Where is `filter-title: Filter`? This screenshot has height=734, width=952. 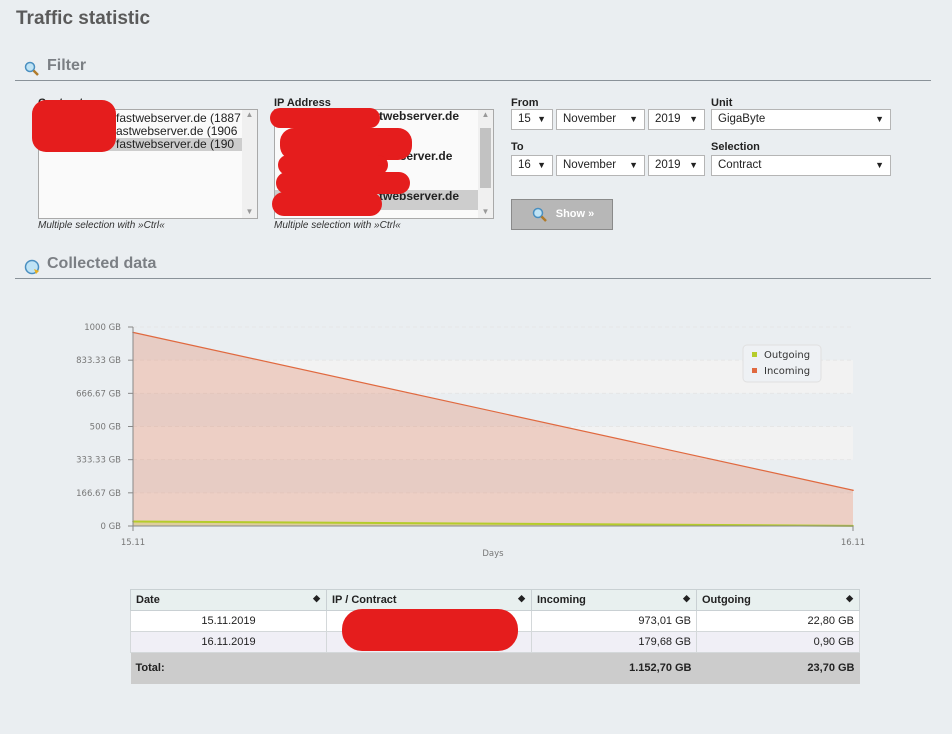 filter-title: Filter is located at coordinates (67, 65).